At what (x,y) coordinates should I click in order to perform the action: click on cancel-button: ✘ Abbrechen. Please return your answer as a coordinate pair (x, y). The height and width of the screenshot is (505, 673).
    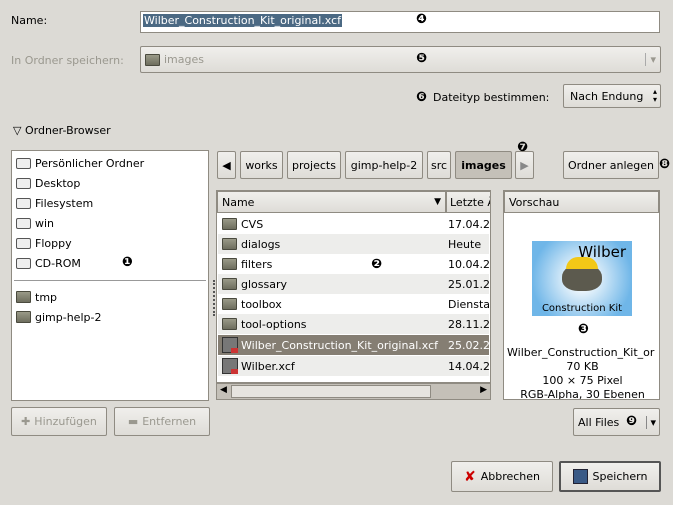
    Looking at the image, I should click on (502, 476).